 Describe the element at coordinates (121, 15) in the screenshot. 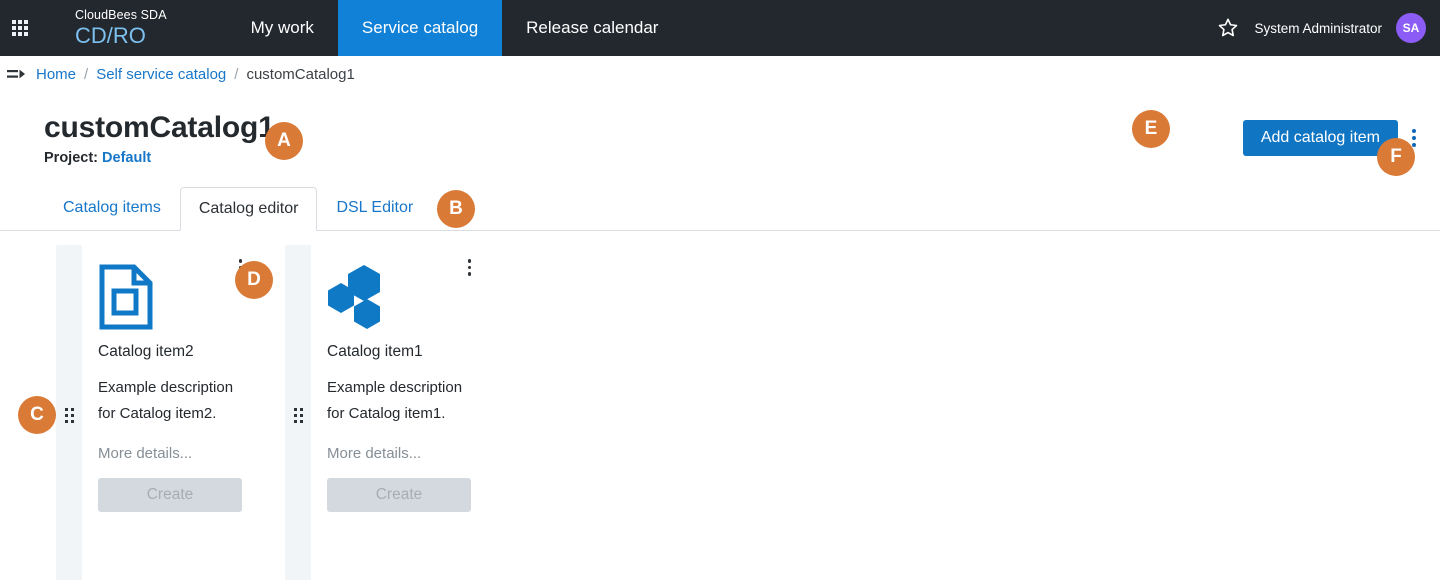

I see `brand-product-name: CloudBees SDA` at that location.